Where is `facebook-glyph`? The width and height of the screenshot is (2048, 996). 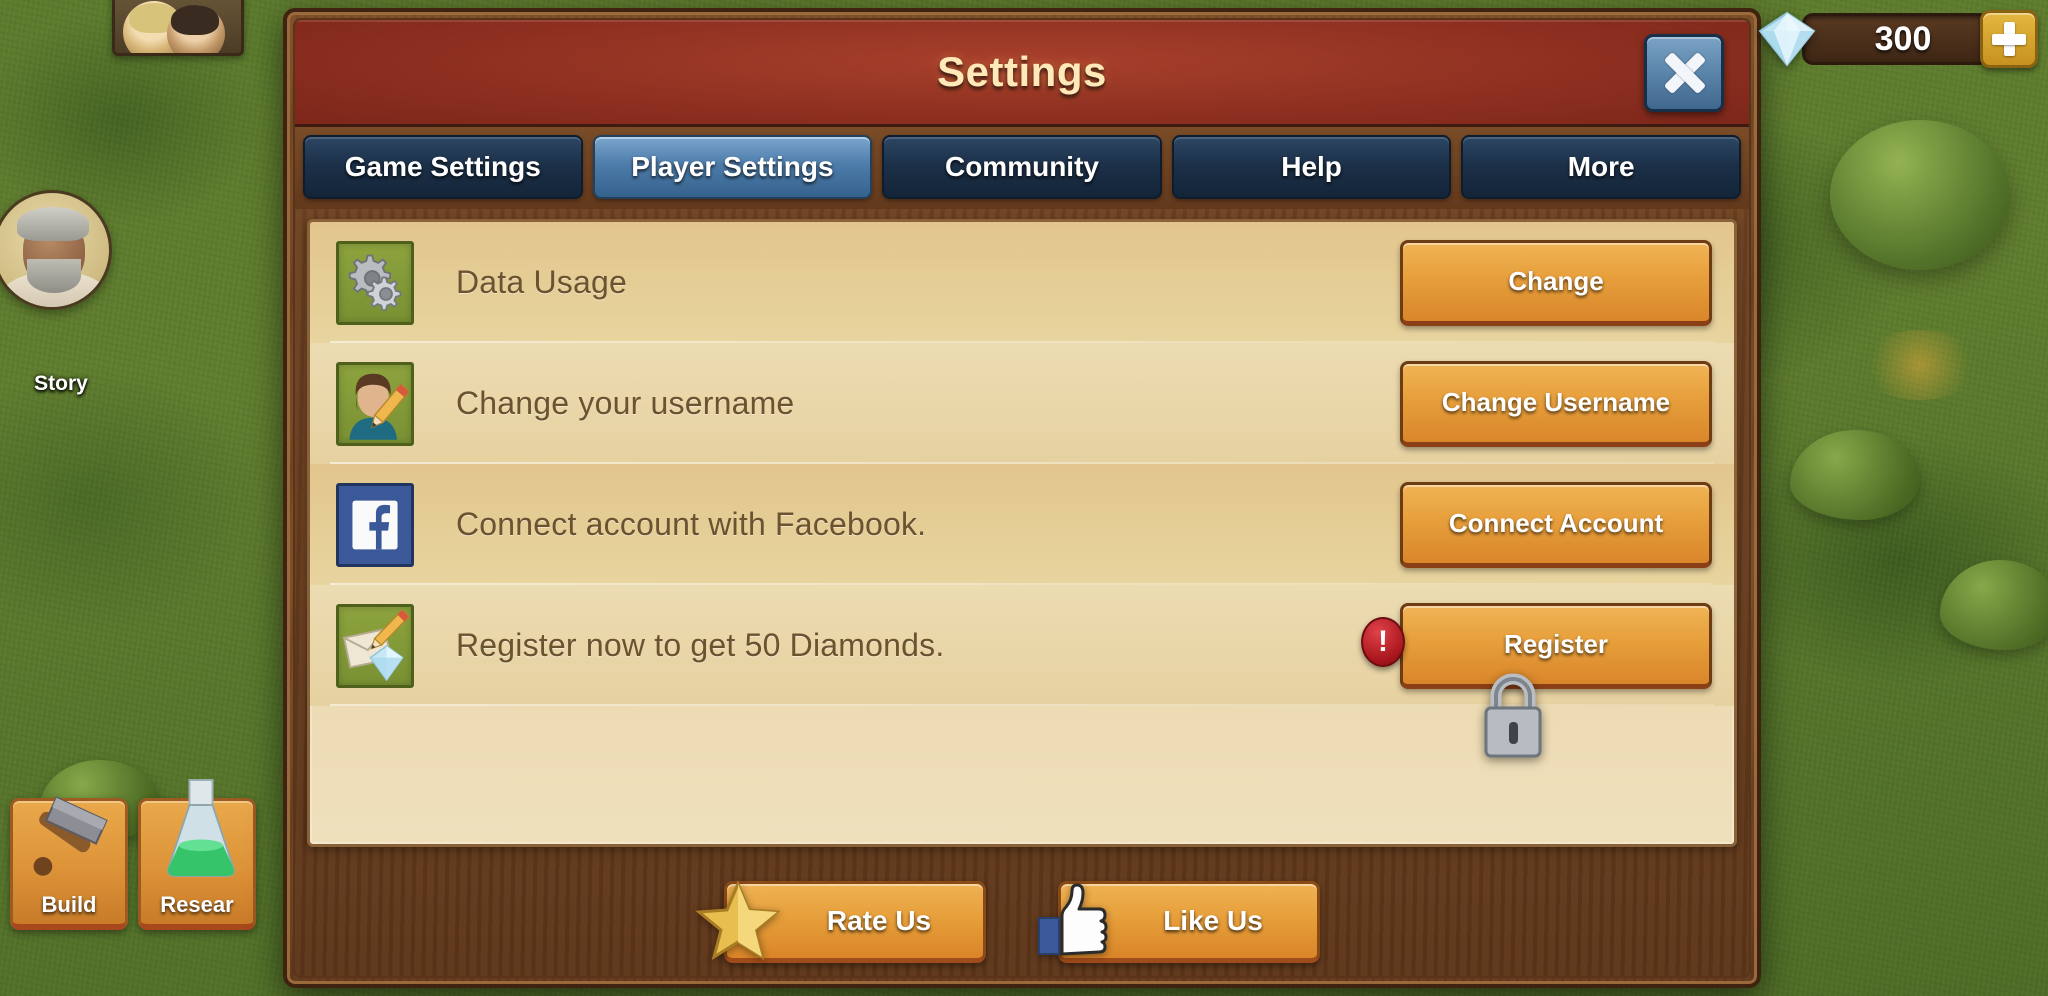
facebook-glyph is located at coordinates (375, 524).